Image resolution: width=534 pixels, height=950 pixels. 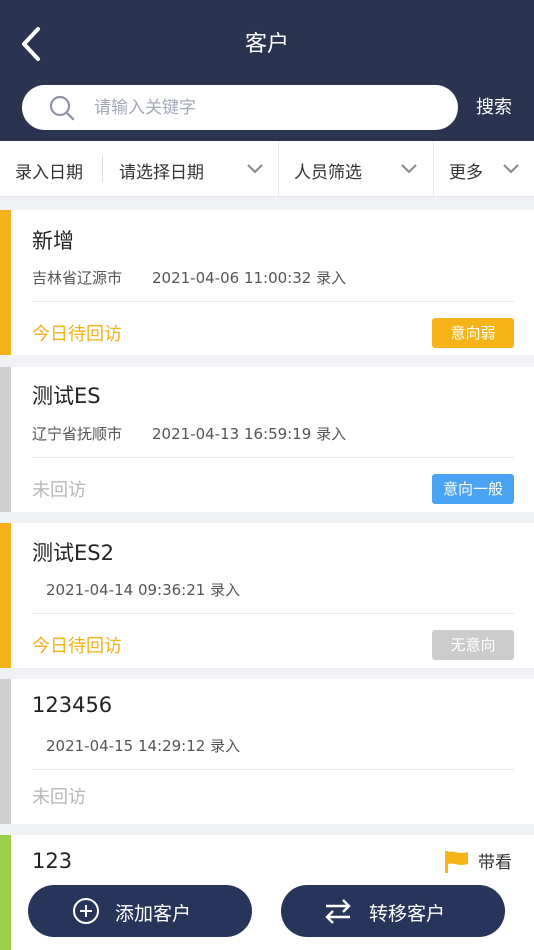 What do you see at coordinates (328, 170) in the screenshot?
I see `staff-filter: 人员筛选` at bounding box center [328, 170].